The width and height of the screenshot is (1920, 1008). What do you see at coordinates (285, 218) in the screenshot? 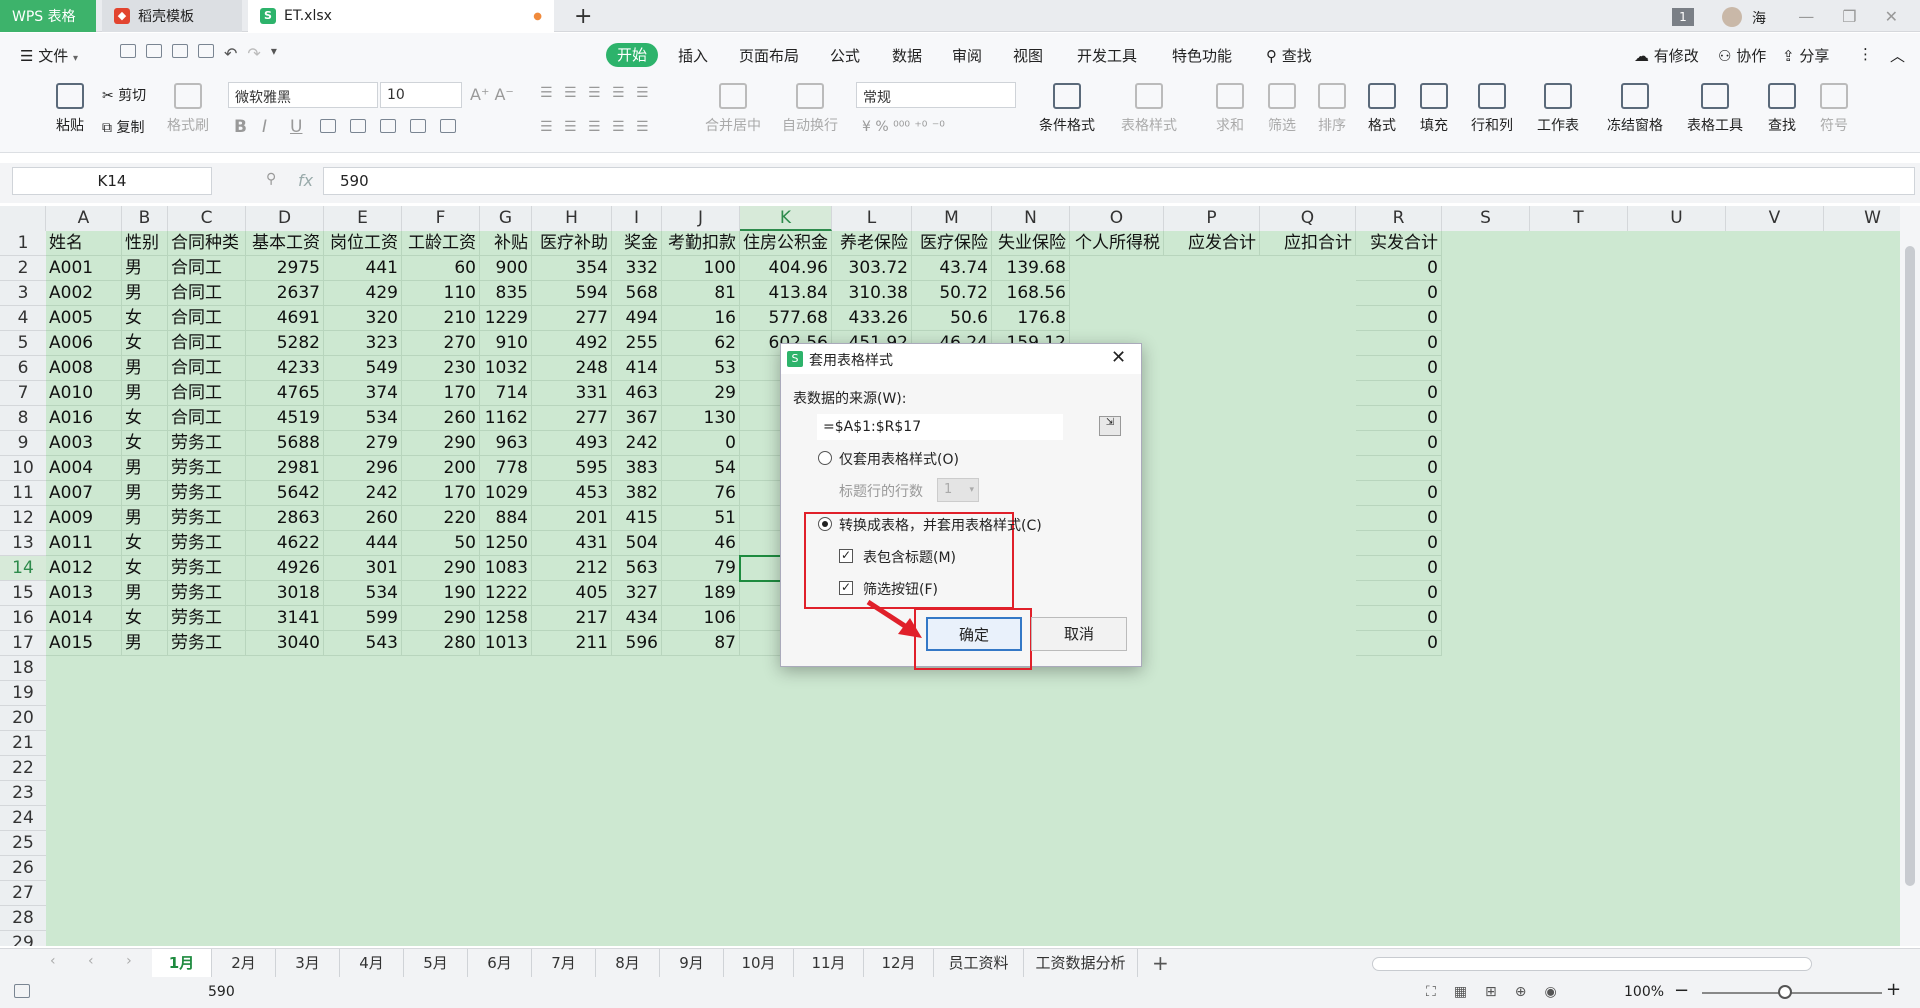
I see `column-header-D: D` at bounding box center [285, 218].